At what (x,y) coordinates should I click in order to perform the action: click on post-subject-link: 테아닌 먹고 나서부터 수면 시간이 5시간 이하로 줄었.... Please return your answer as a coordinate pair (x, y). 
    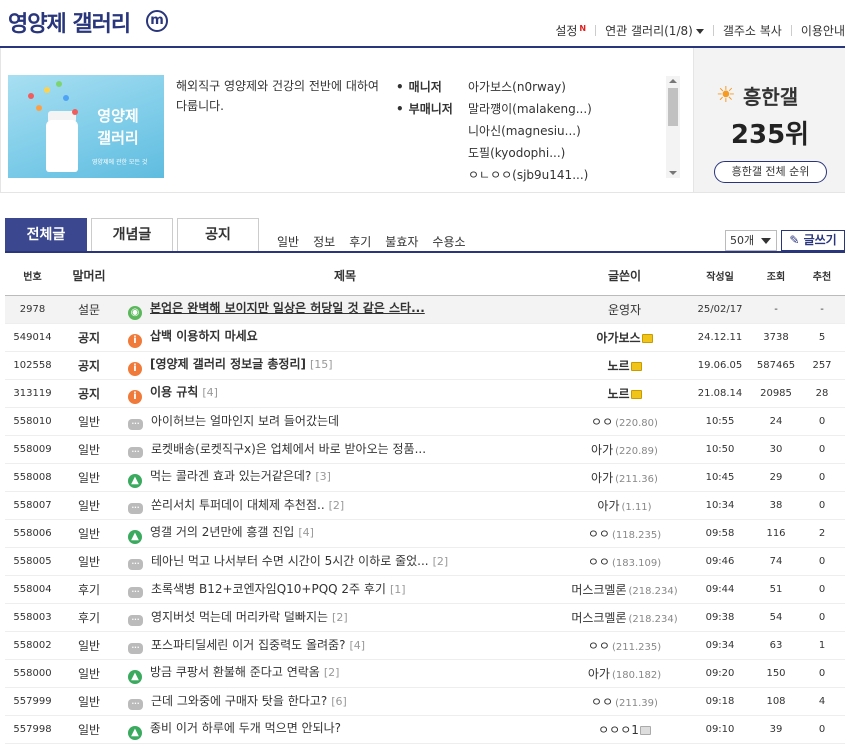
    Looking at the image, I should click on (290, 561).